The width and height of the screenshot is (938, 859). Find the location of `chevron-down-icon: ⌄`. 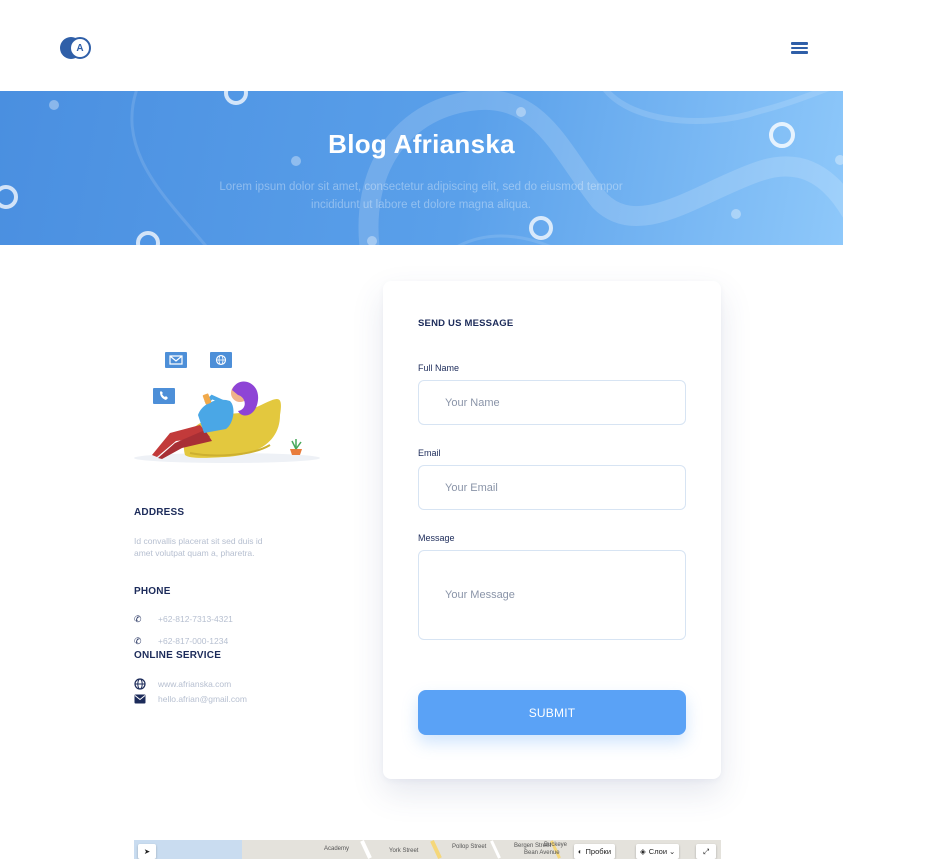

chevron-down-icon: ⌄ is located at coordinates (672, 851).